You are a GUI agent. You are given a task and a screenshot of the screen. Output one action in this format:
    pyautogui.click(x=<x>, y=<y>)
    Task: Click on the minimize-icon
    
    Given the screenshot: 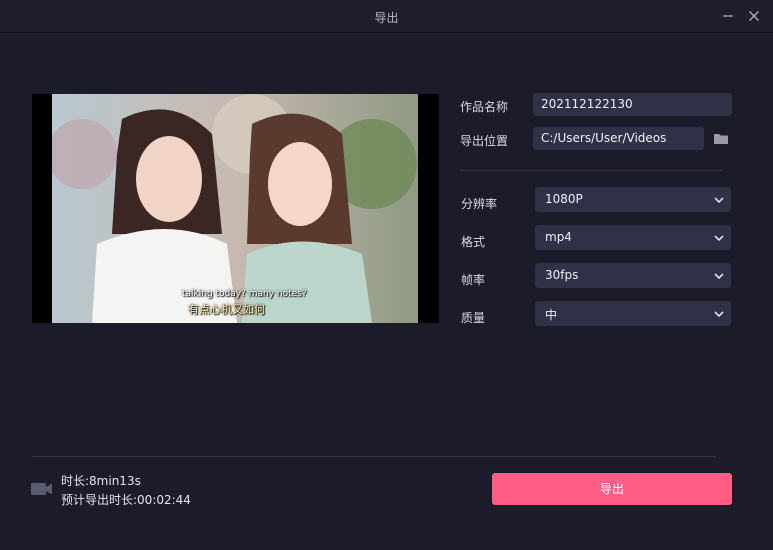 What is the action you would take?
    pyautogui.click(x=728, y=16)
    